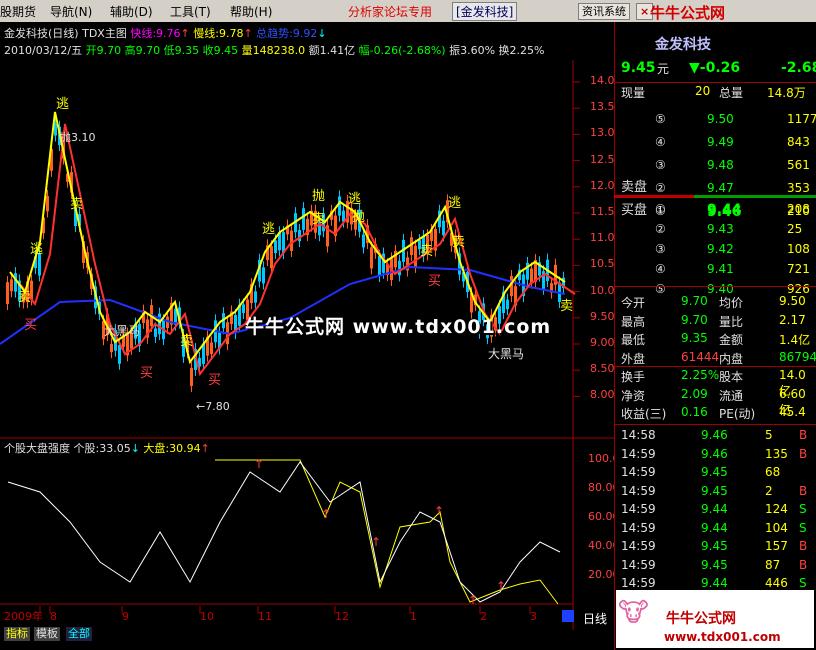 The image size is (816, 650). I want to click on tick-volume: 104, so click(776, 527).